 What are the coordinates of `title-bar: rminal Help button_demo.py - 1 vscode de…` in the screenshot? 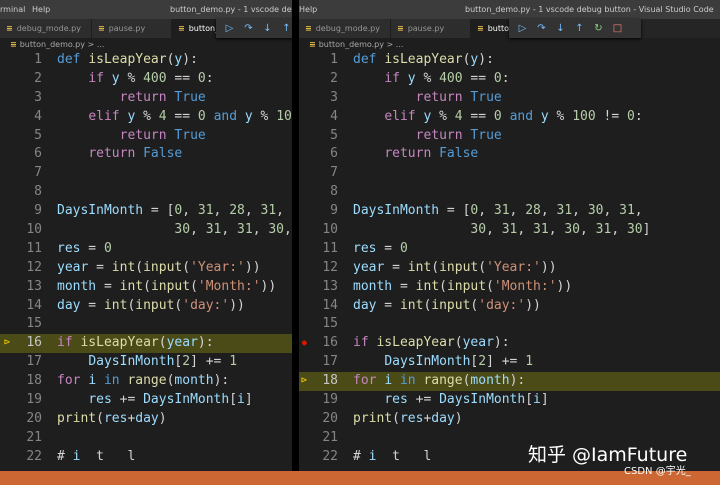 It's located at (146, 9).